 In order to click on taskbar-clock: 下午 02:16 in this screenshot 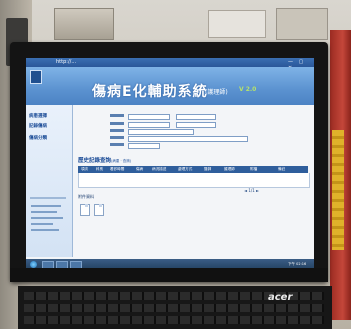, I will do `click(297, 264)`.